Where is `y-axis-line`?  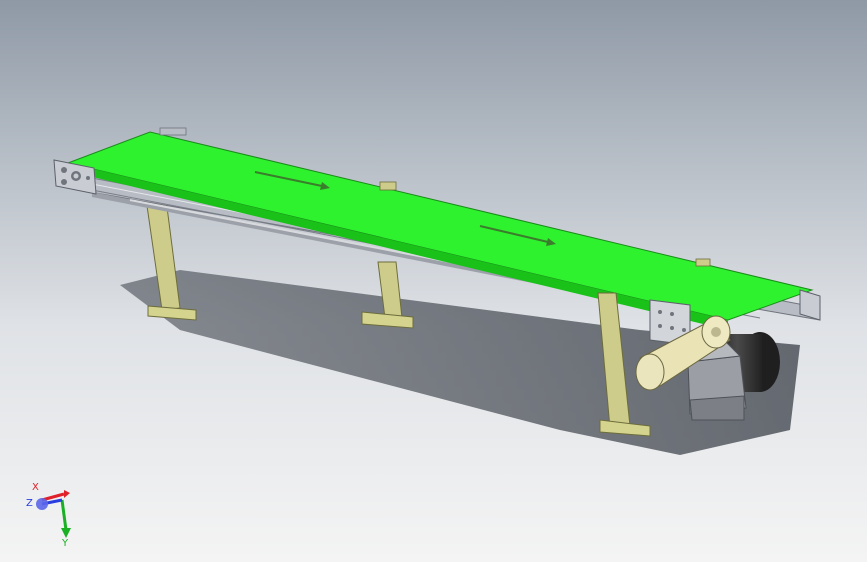
y-axis-line is located at coordinates (64, 515).